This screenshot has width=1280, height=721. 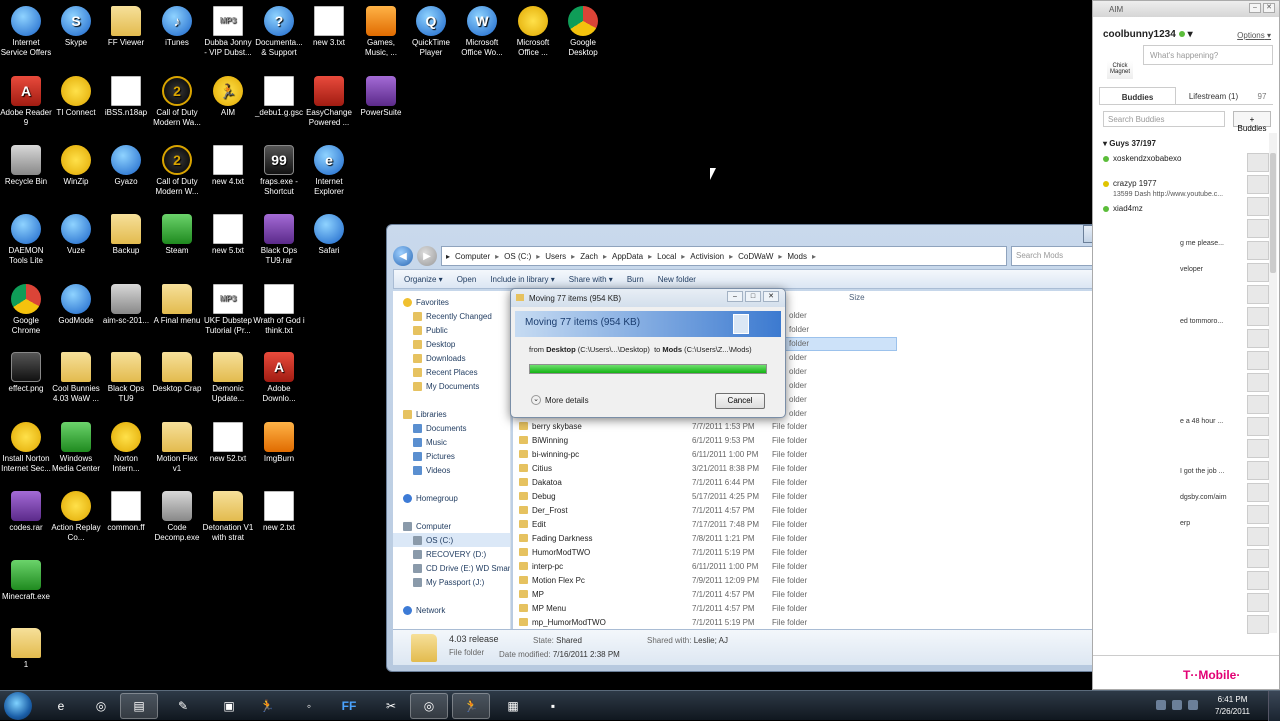 What do you see at coordinates (666, 256) in the screenshot?
I see `breadcrumb-item: Local` at bounding box center [666, 256].